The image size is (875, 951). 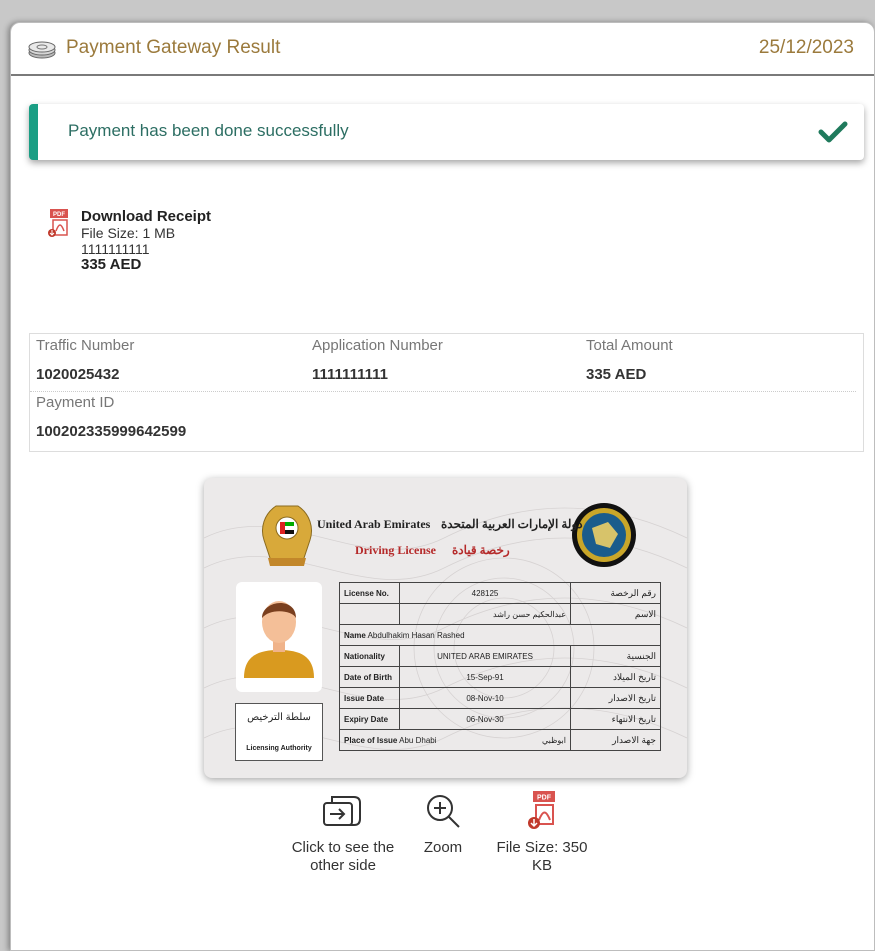 I want to click on name-row: Name Abdulhakim Hasan Rashed, so click(x=500, y=635).